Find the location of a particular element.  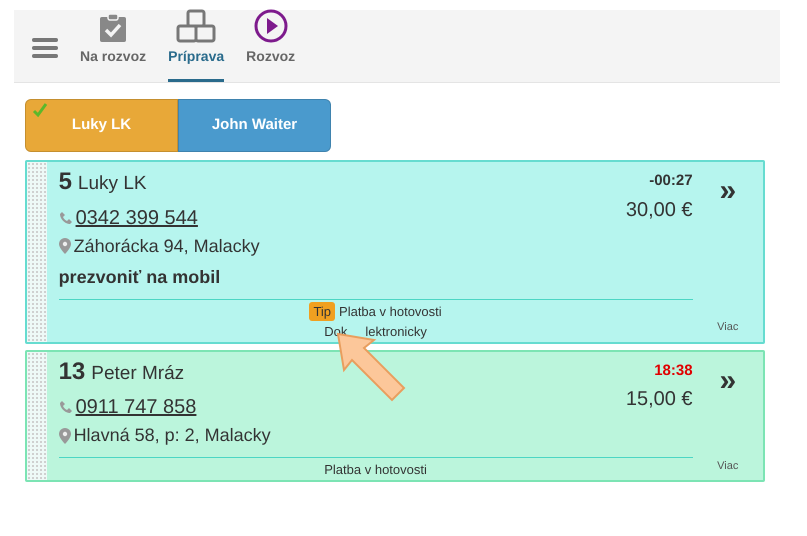

address-text: Záhorácka 94, Malacky is located at coordinates (167, 246).